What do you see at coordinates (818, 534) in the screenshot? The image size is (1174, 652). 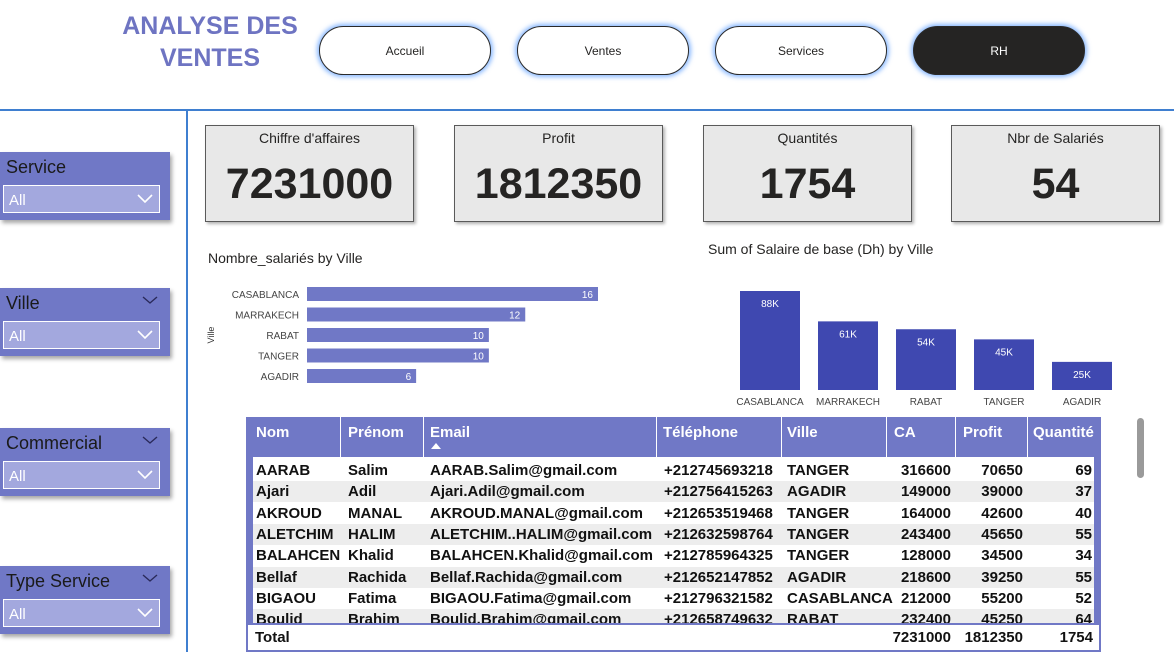 I see `cell-ville: TANGER` at bounding box center [818, 534].